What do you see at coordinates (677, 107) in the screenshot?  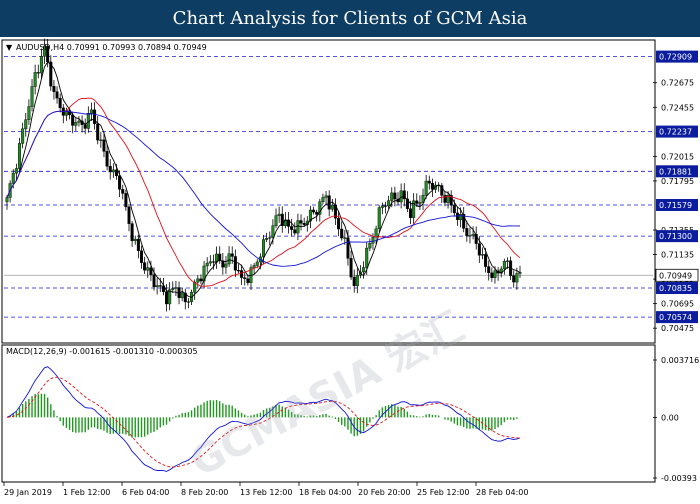 I see `price-tick-label: 0.72455` at bounding box center [677, 107].